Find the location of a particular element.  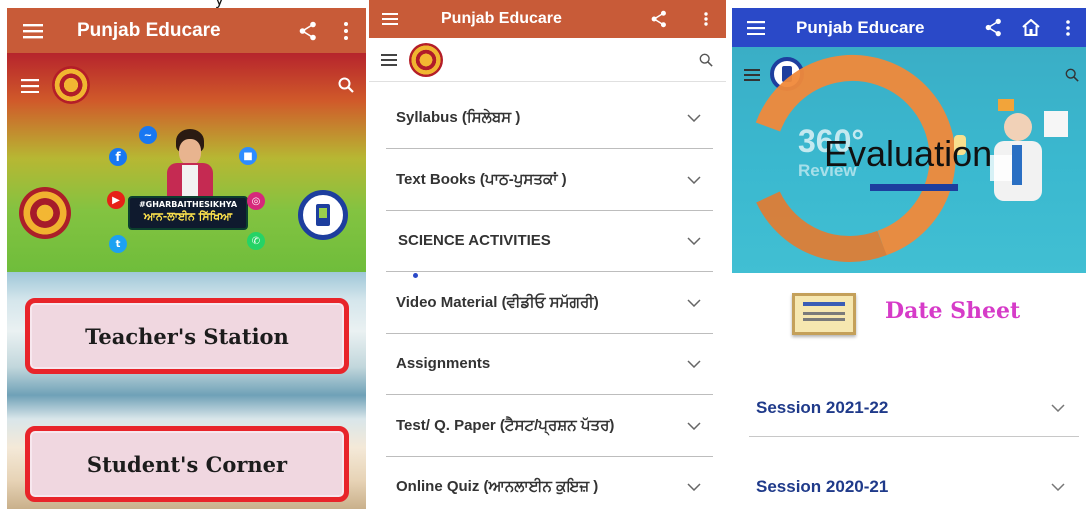

accordion-test-q-paper: Test/ Q. Paper (ਟੈਸਟ/ਪ੍ਰਸ਼ਨ ਪੱਤਰ) is located at coordinates (549, 426).